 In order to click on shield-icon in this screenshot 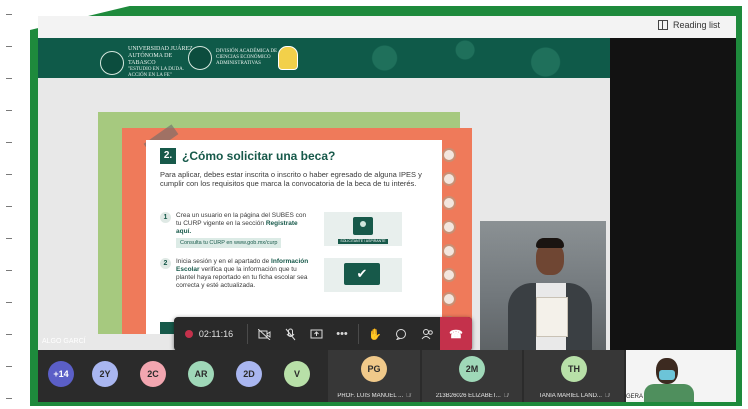, I will do `click(288, 58)`.